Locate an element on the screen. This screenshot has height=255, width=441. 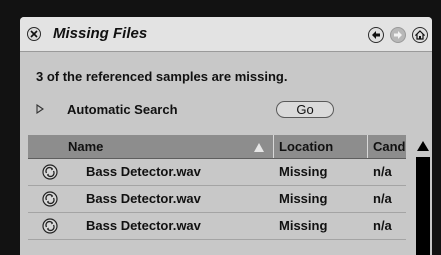
table-header: Name Location Candi is located at coordinates (217, 147).